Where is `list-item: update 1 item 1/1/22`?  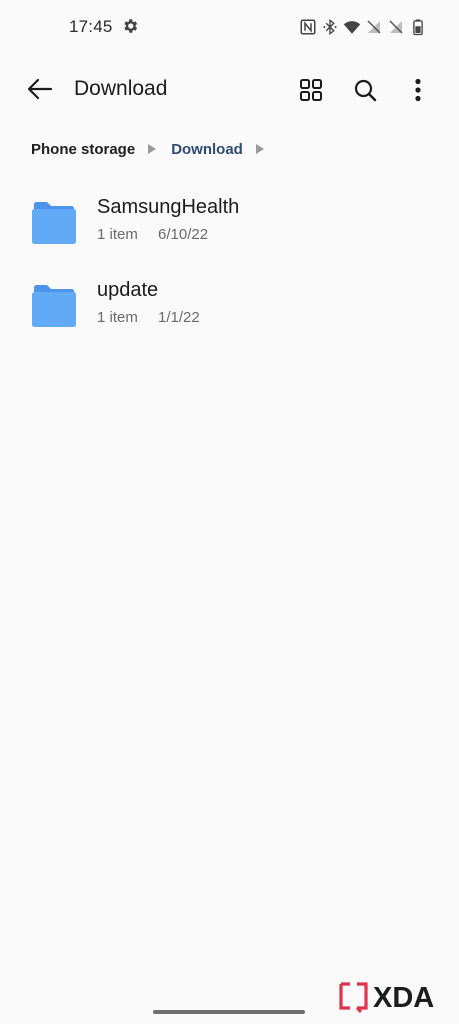 list-item: update 1 item 1/1/22 is located at coordinates (229, 310).